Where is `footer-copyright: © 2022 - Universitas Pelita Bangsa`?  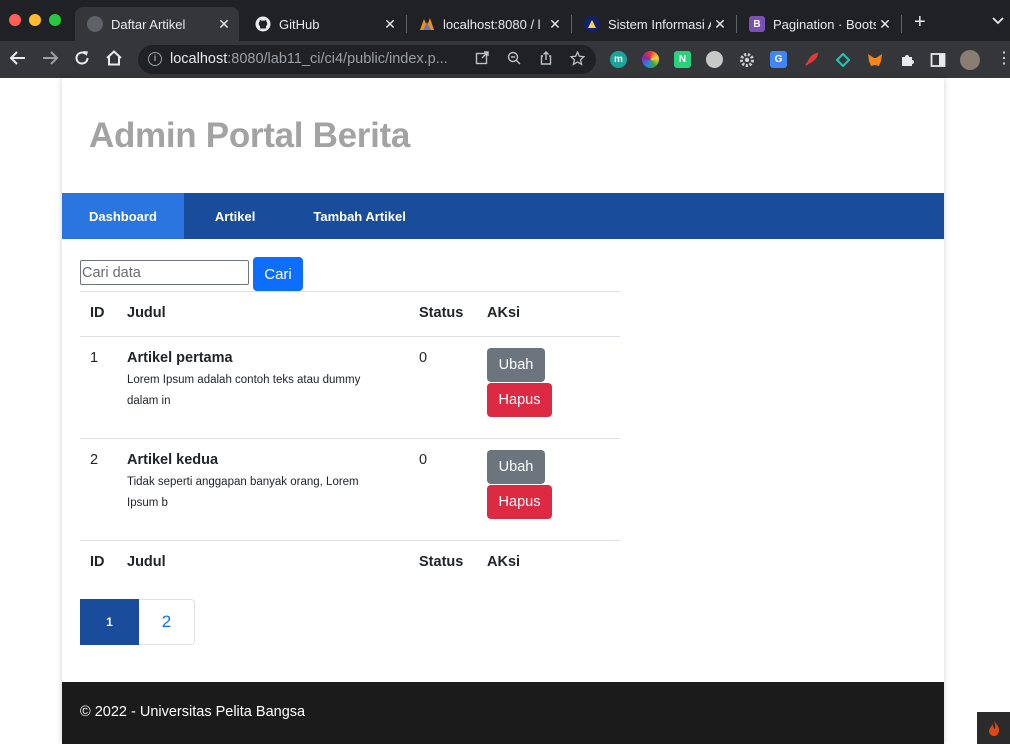 footer-copyright: © 2022 - Universitas Pelita Bangsa is located at coordinates (193, 712).